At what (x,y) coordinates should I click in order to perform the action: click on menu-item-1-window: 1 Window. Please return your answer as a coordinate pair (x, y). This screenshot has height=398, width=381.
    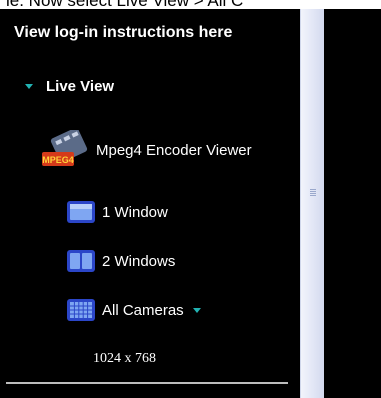
    Looking at the image, I should click on (117, 212).